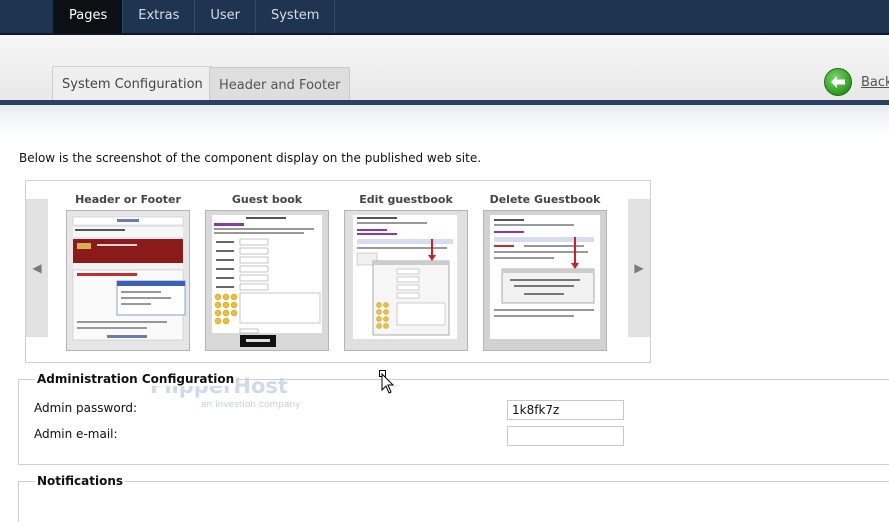 Image resolution: width=889 pixels, height=522 pixels. I want to click on thumb-title: Delete Guestbook, so click(545, 199).